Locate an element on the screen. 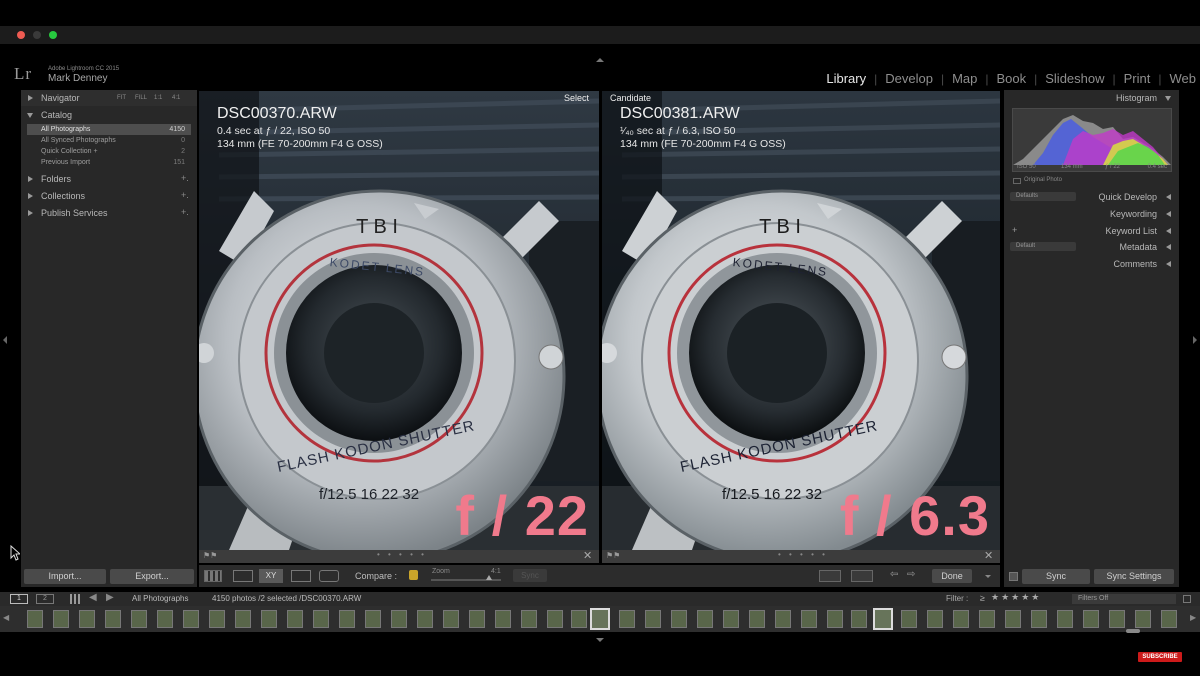 Image resolution: width=1200 pixels, height=676 pixels. rating-dots: • • • • • is located at coordinates (803, 554).